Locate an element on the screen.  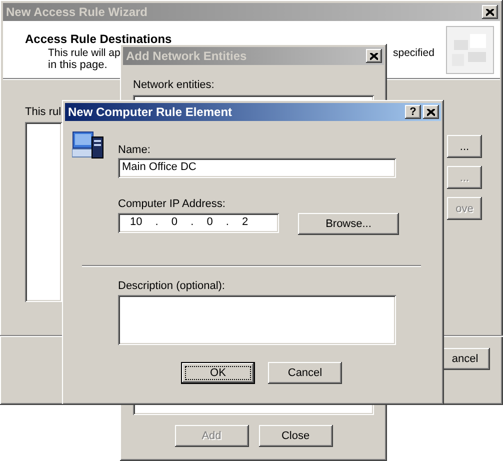
window-title: New Computer Rule Element is located at coordinates (151, 112).